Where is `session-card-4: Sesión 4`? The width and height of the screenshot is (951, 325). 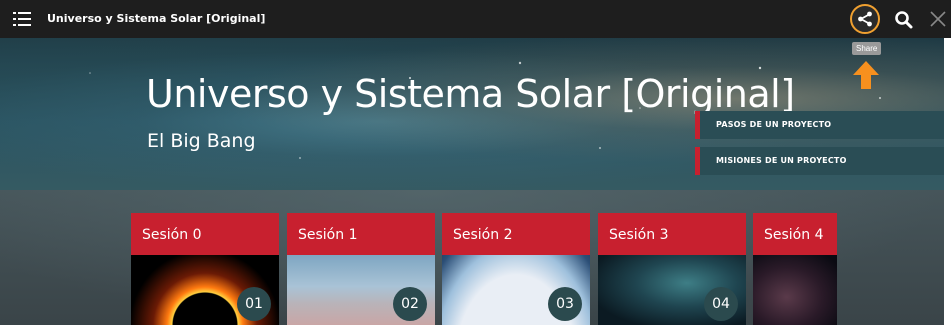
session-card-4: Sesión 4 is located at coordinates (795, 269).